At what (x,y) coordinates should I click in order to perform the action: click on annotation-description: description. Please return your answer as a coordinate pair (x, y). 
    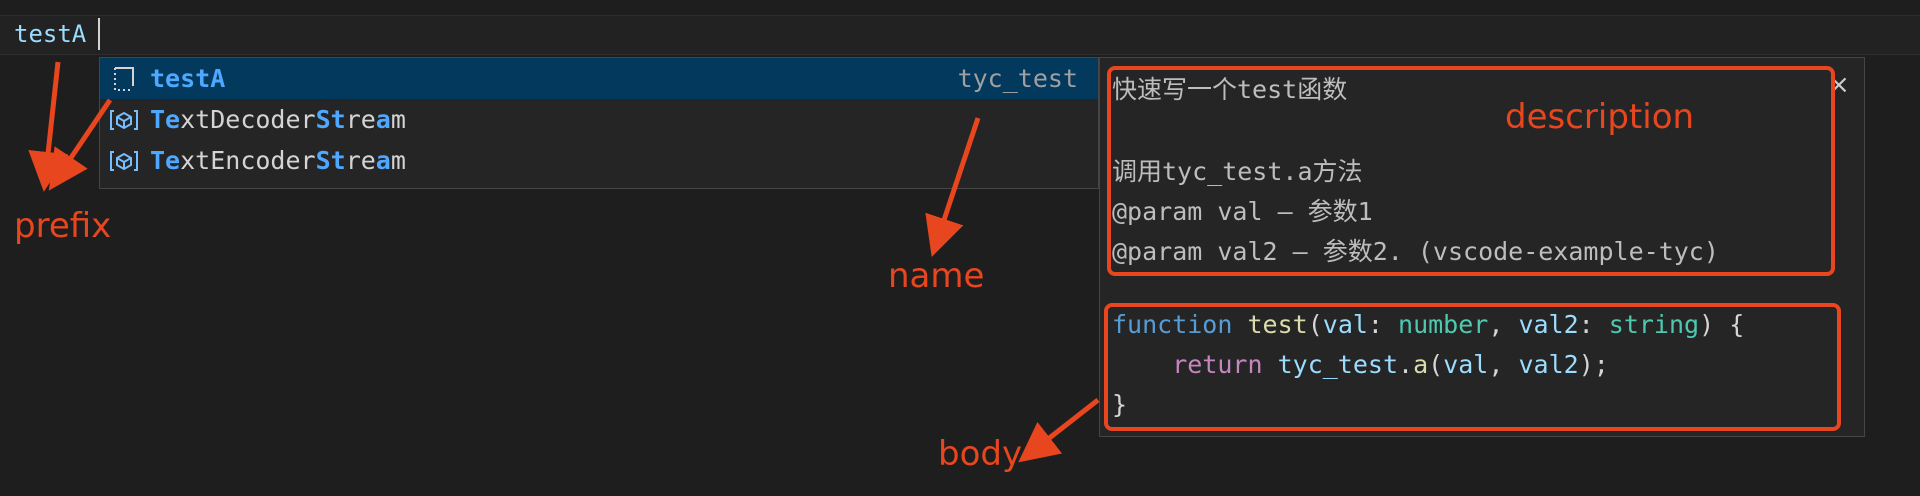
    Looking at the image, I should click on (1600, 117).